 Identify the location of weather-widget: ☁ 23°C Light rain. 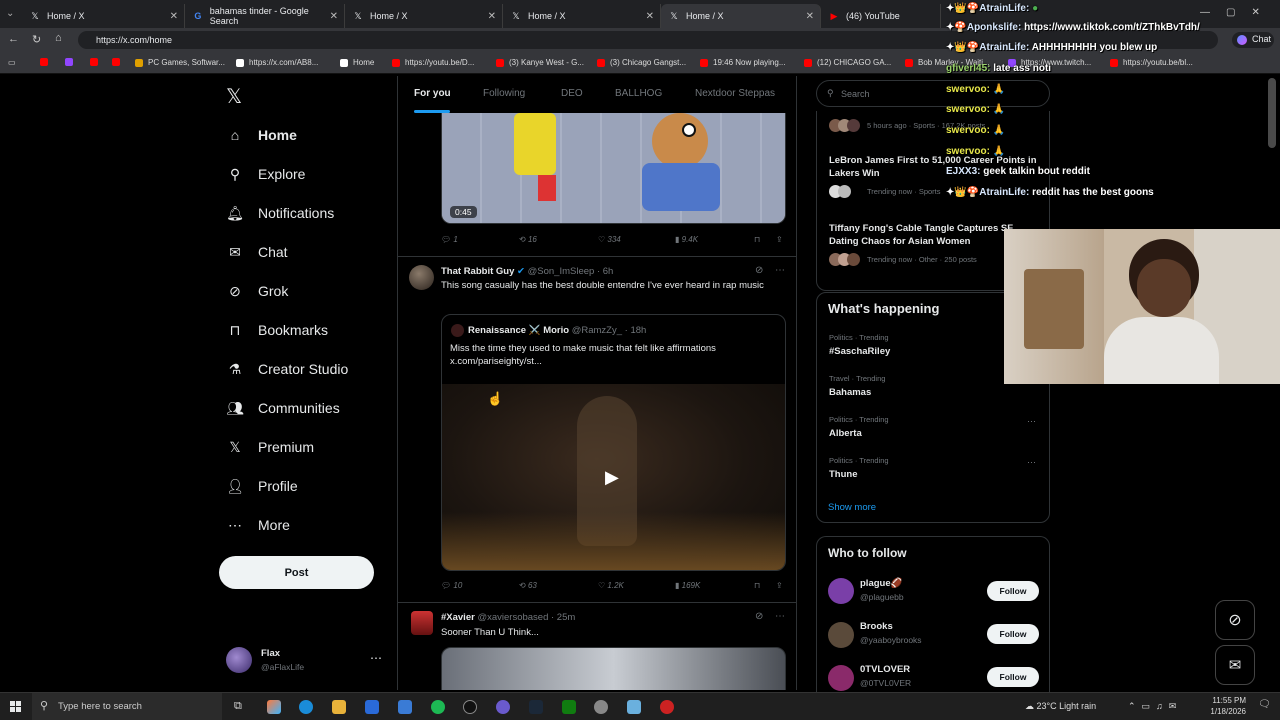
(1060, 706).